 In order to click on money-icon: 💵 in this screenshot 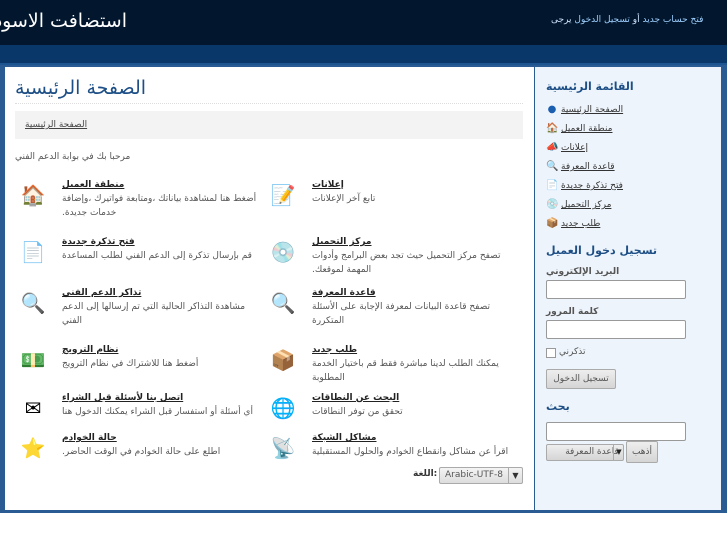, I will do `click(33, 360)`.